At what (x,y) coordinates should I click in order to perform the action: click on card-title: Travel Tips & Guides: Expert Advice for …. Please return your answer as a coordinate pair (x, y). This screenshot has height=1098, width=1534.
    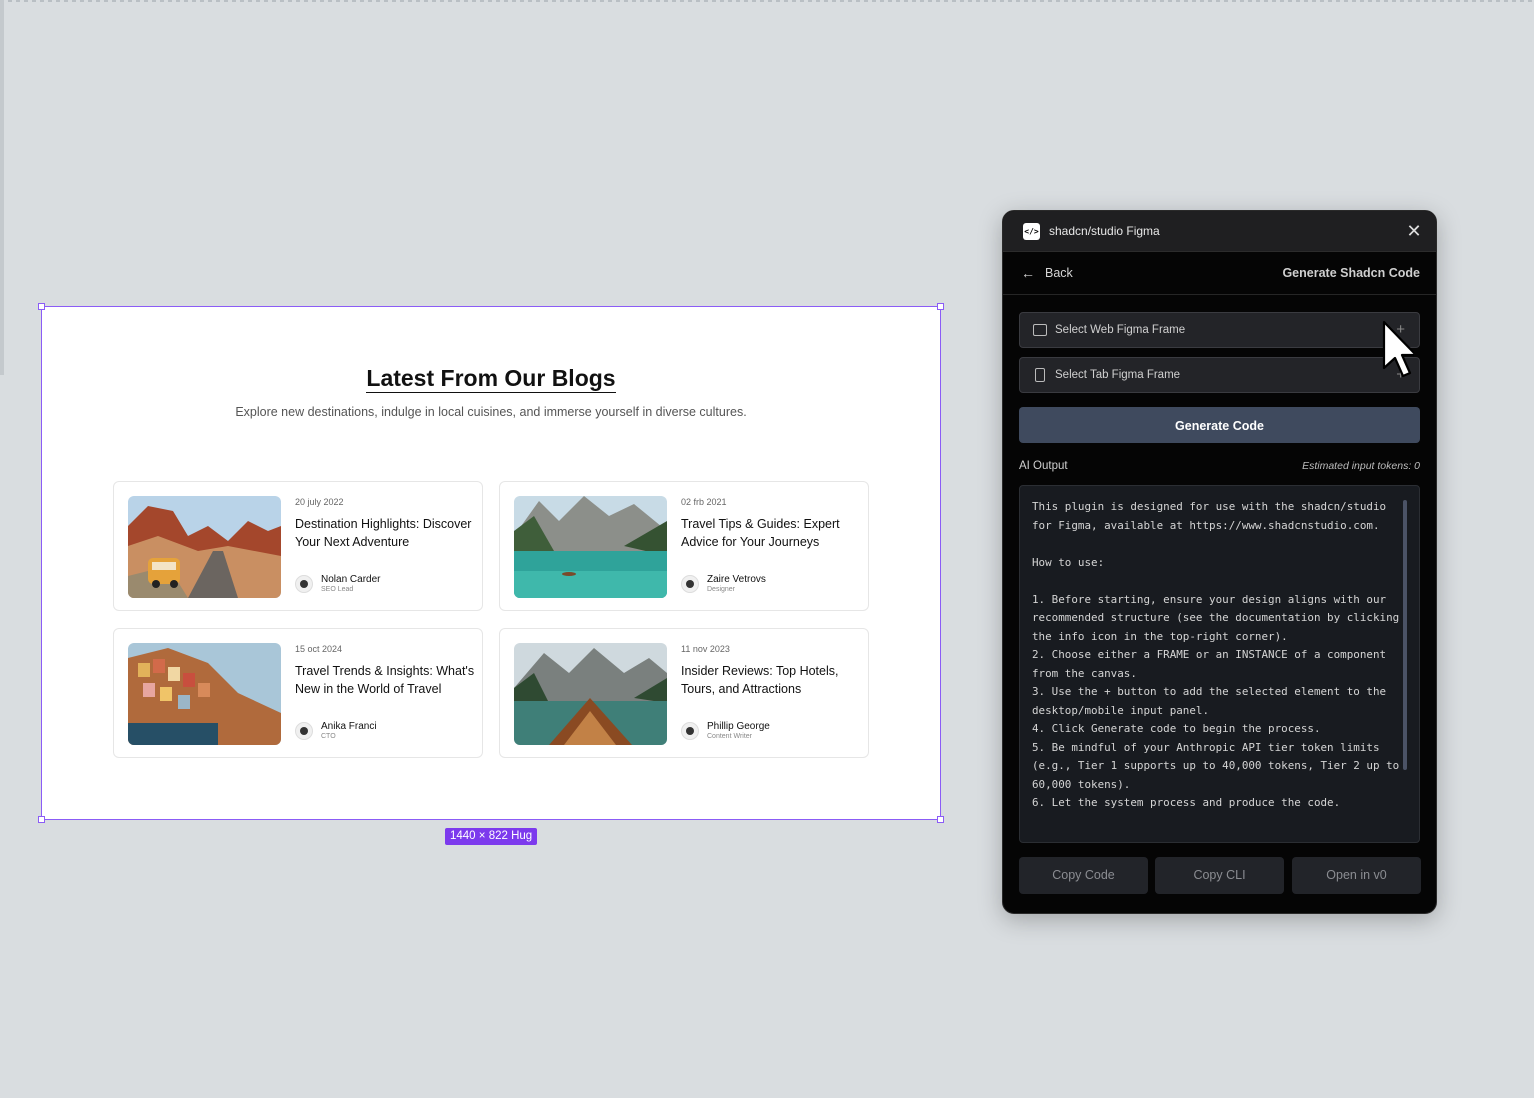
    Looking at the image, I should click on (771, 533).